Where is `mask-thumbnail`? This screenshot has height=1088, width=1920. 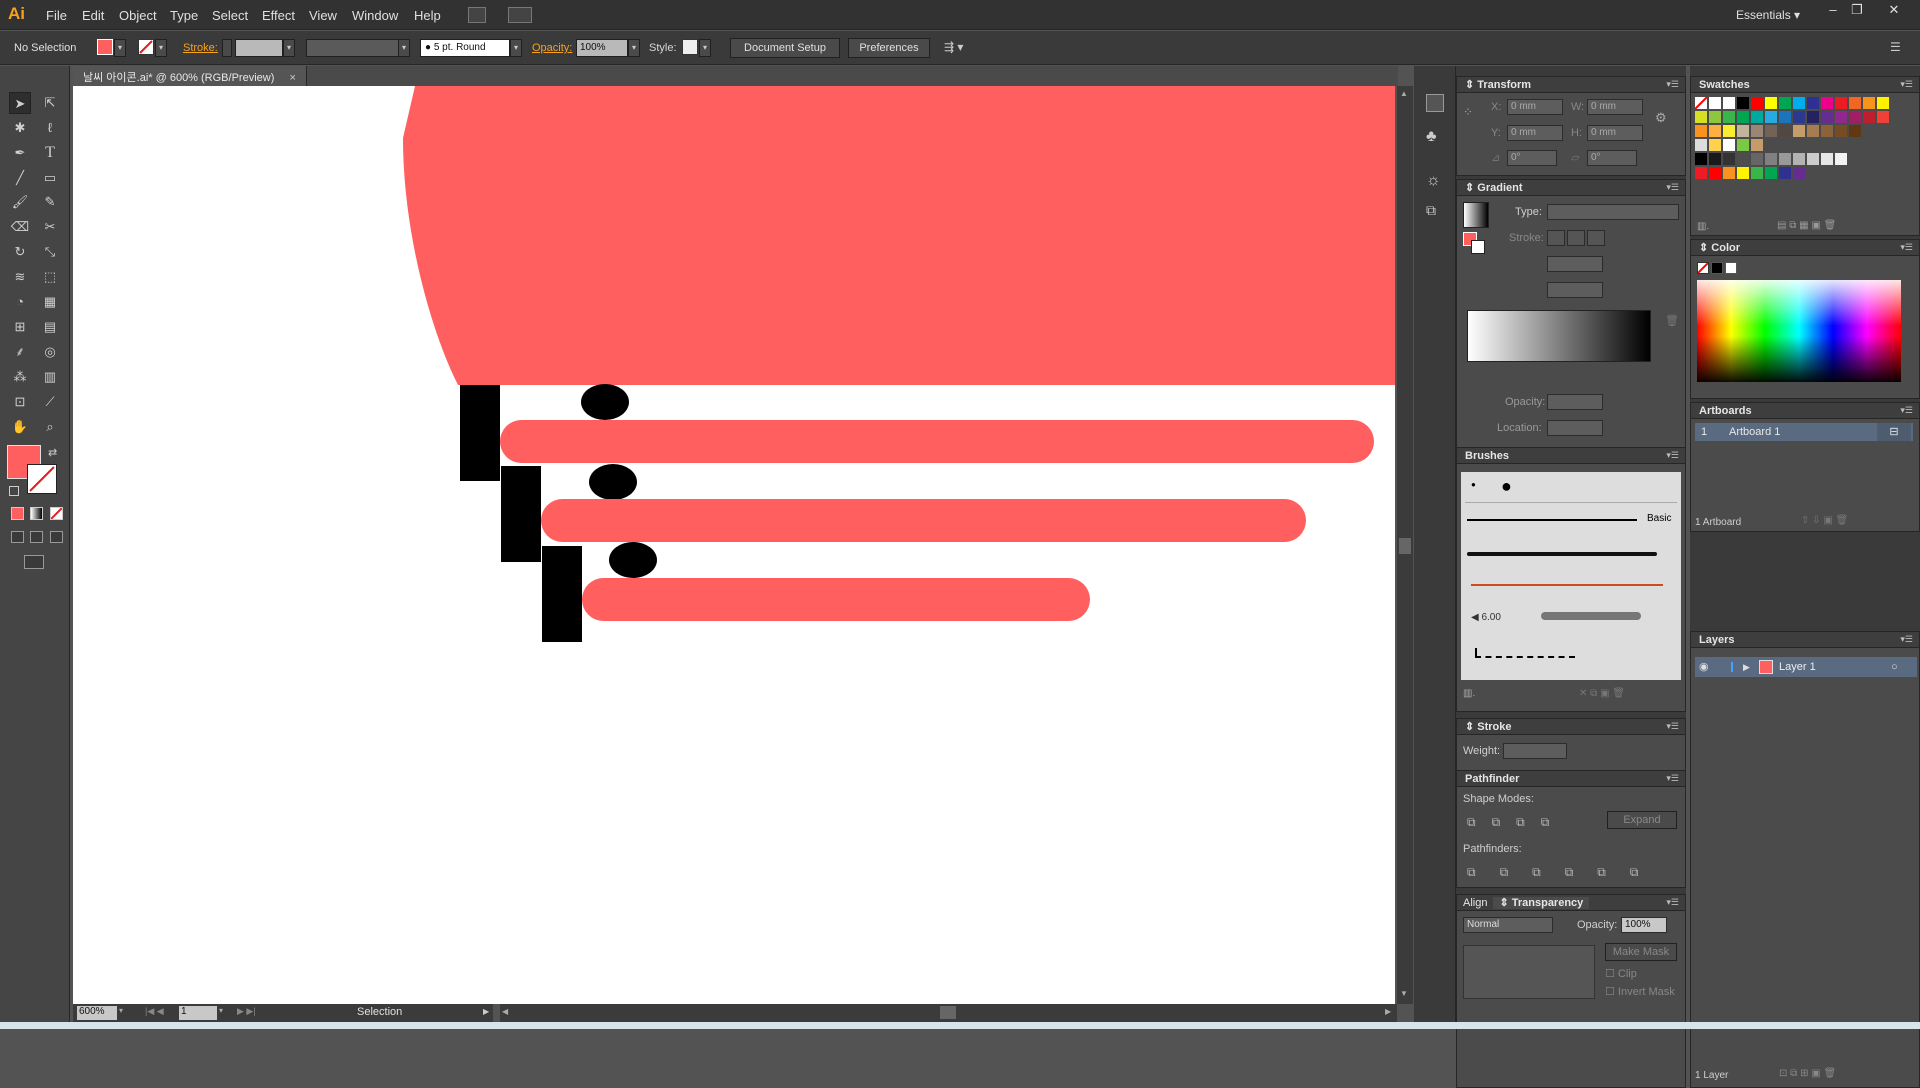 mask-thumbnail is located at coordinates (1529, 972).